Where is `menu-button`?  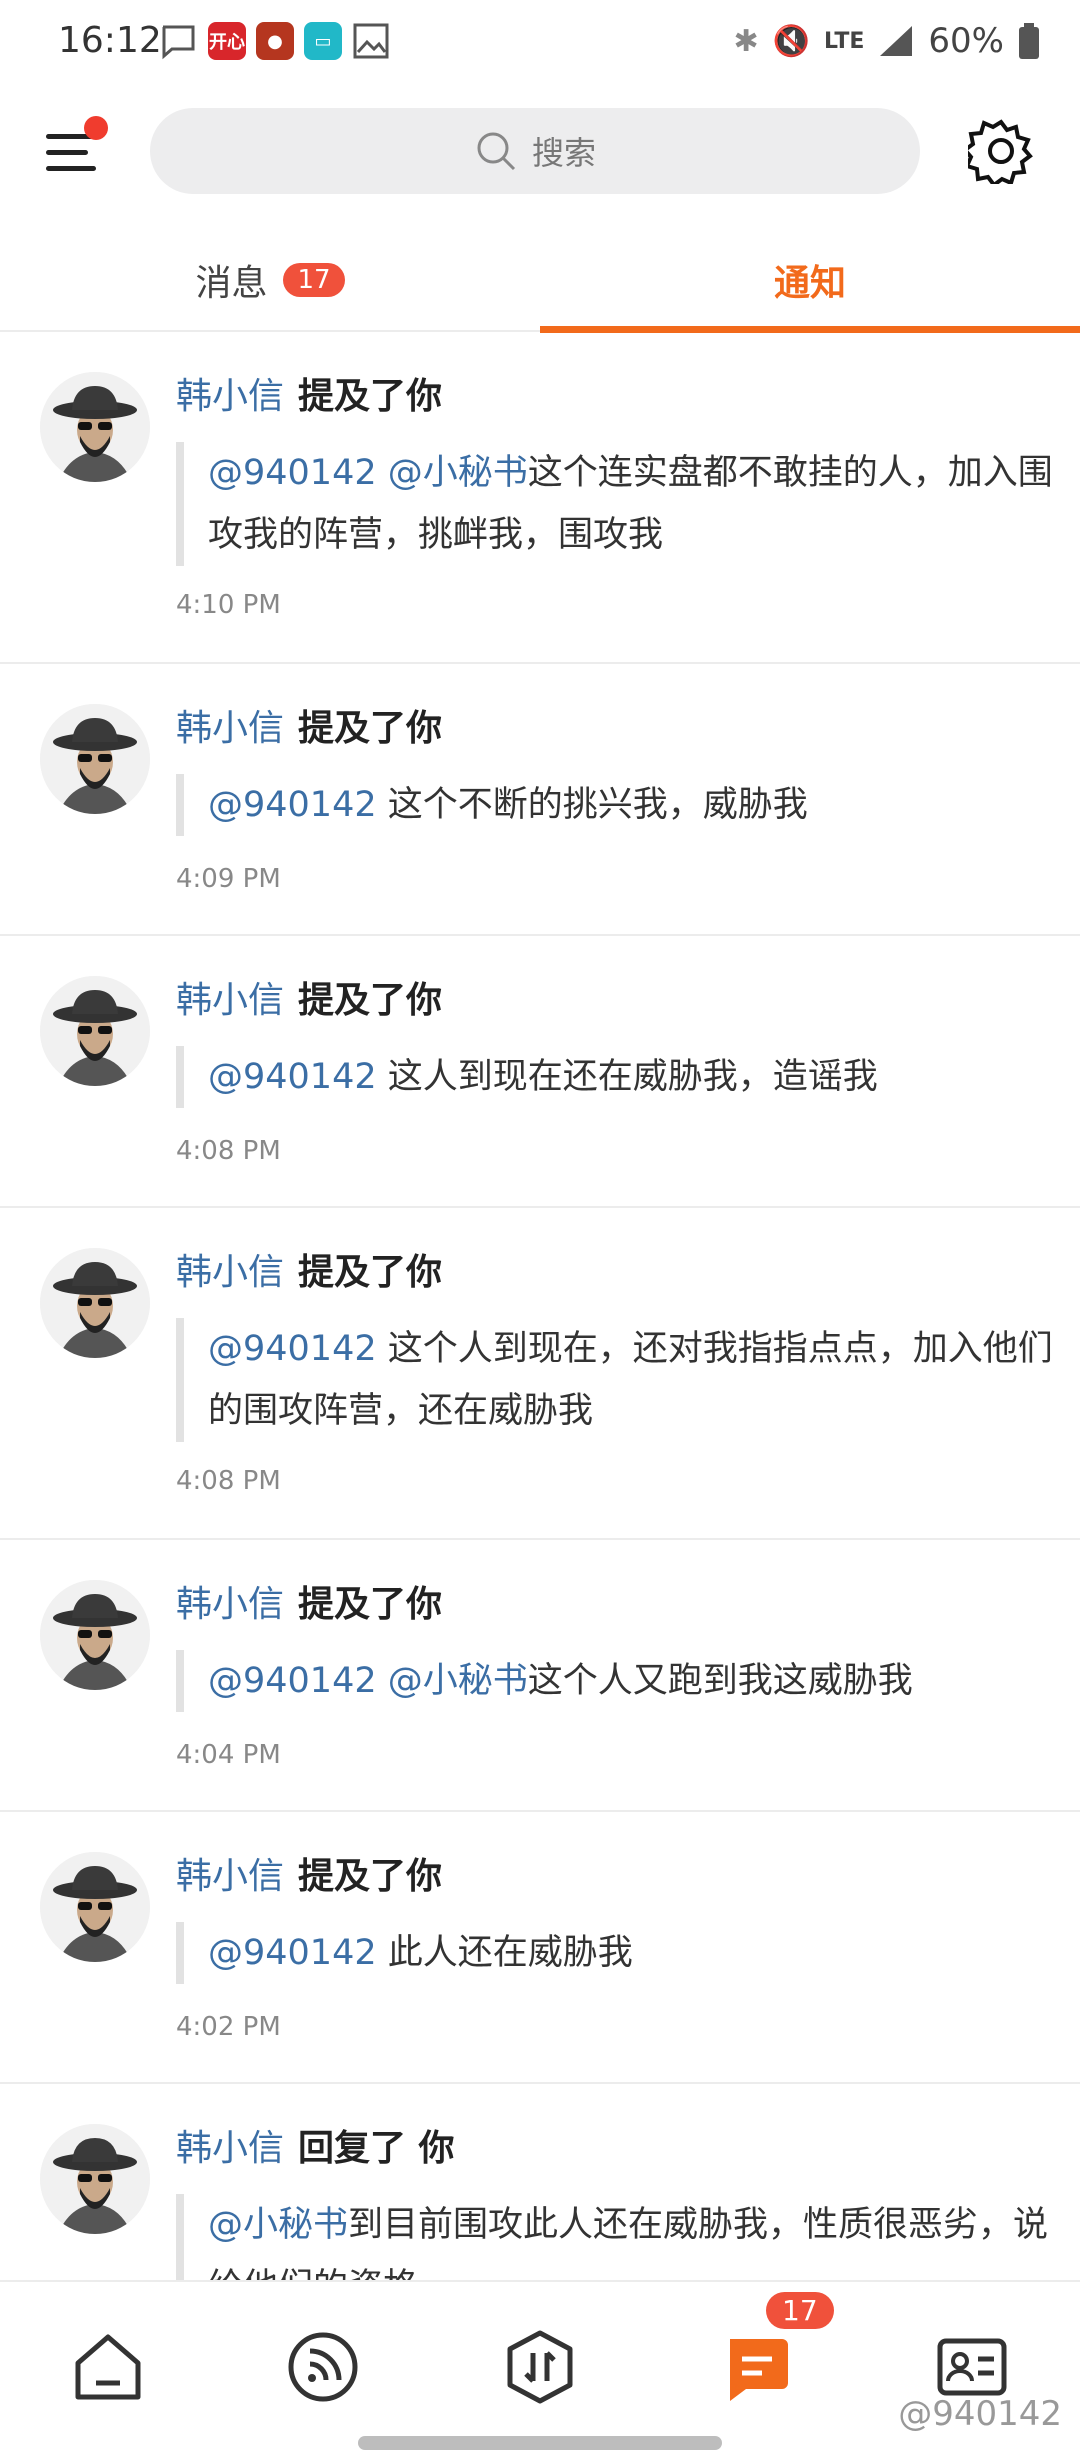
menu-button is located at coordinates (76, 149).